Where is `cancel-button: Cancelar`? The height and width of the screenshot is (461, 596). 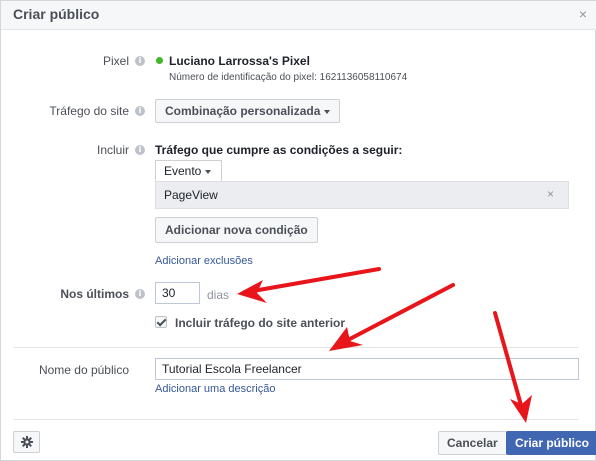 cancel-button: Cancelar is located at coordinates (472, 443).